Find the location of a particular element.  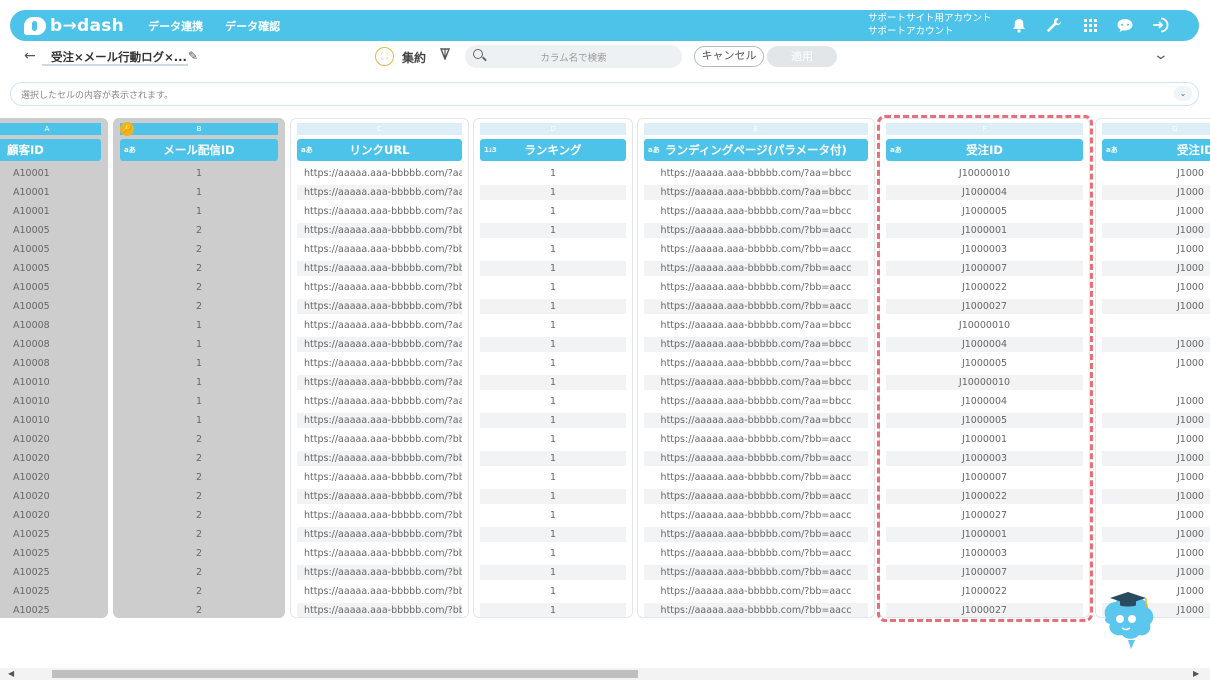

chevron-down-icon: ⌄ is located at coordinates (1161, 55).